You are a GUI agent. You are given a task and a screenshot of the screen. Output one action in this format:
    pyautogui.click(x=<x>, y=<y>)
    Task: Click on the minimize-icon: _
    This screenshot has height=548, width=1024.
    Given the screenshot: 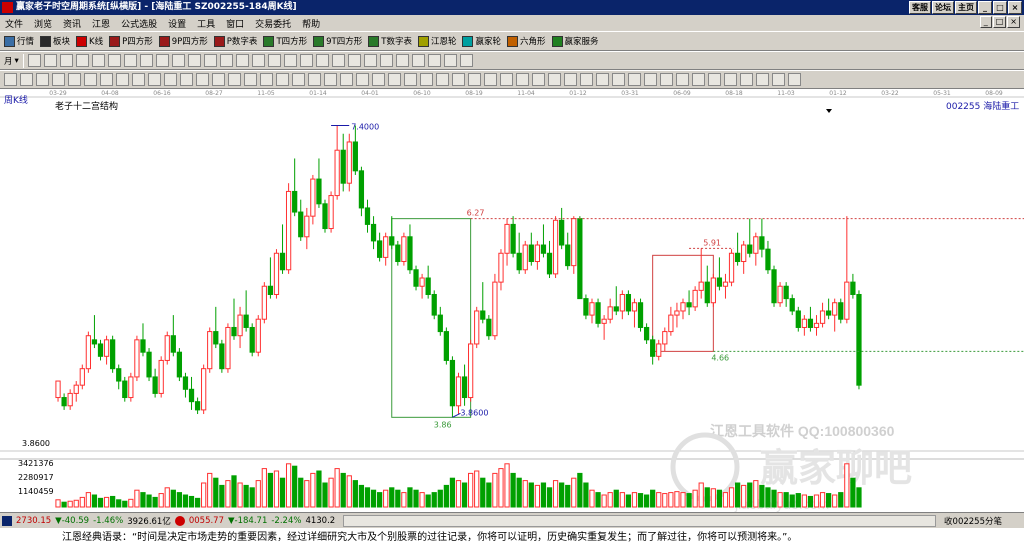 What is the action you would take?
    pyautogui.click(x=985, y=7)
    